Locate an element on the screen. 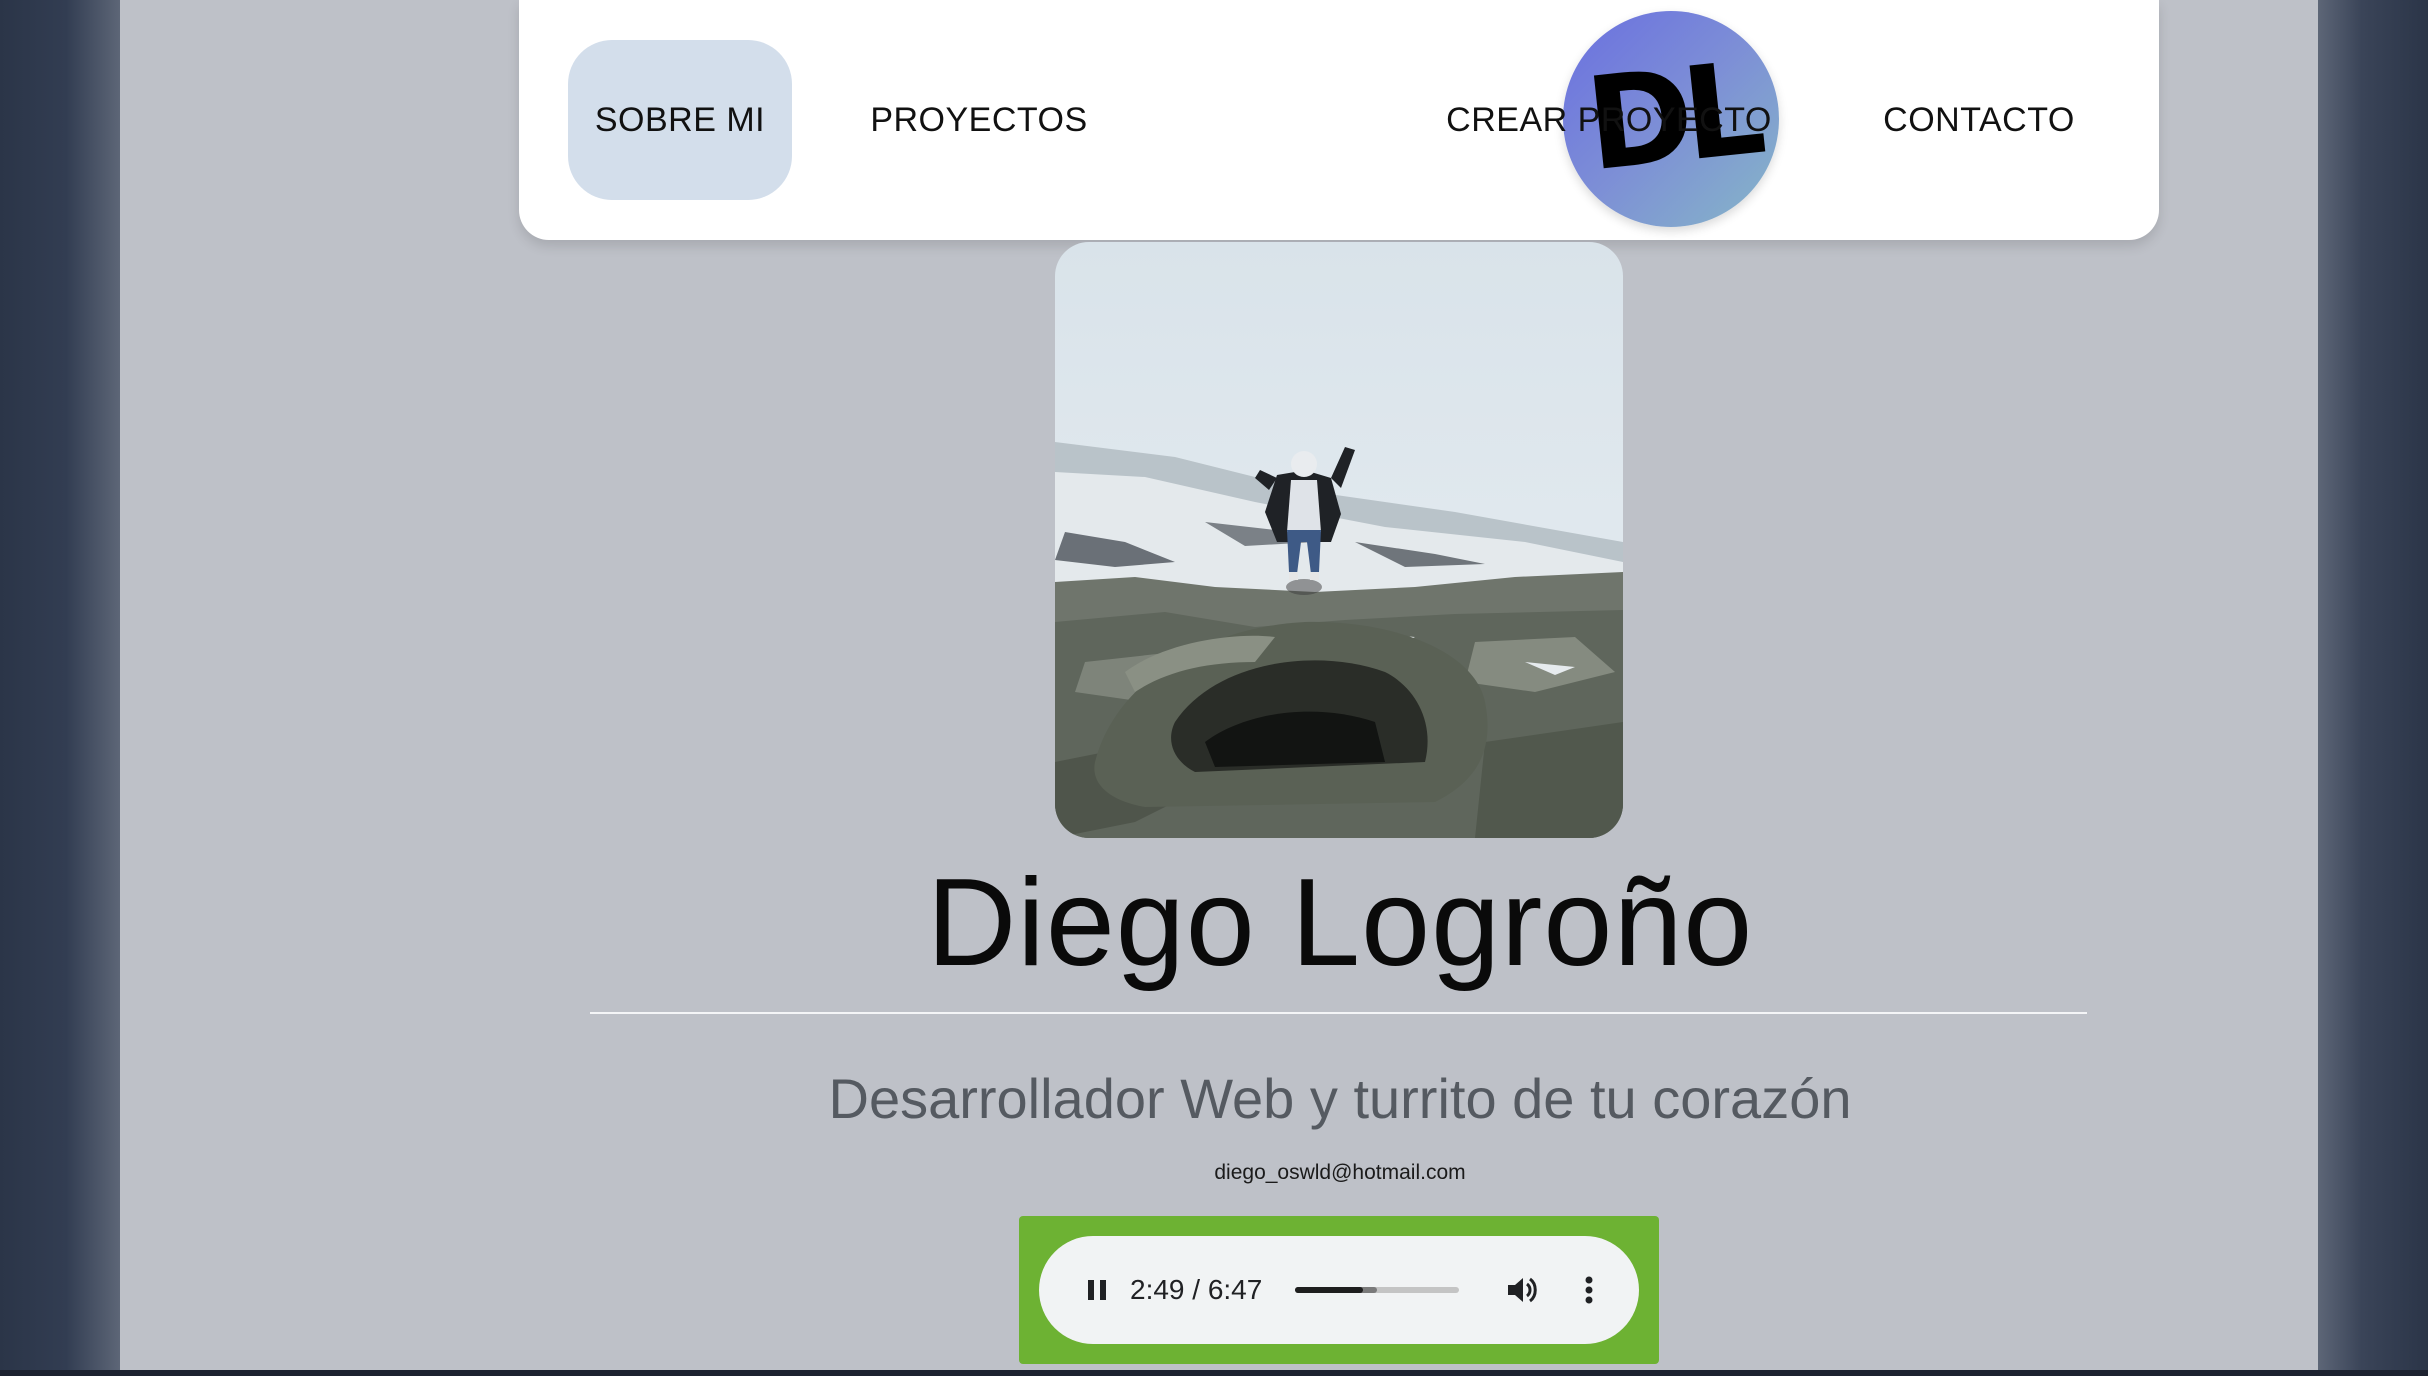 The height and width of the screenshot is (1376, 2428). nav-item-label: CREAR PROYECTO is located at coordinates (1609, 119).